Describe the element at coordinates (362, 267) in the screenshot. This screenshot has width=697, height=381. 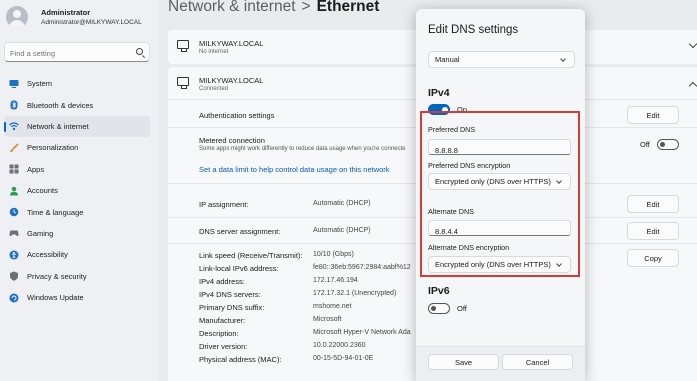
I see `detail-value: fe80::36eb:5967:2984:aabf%12` at that location.